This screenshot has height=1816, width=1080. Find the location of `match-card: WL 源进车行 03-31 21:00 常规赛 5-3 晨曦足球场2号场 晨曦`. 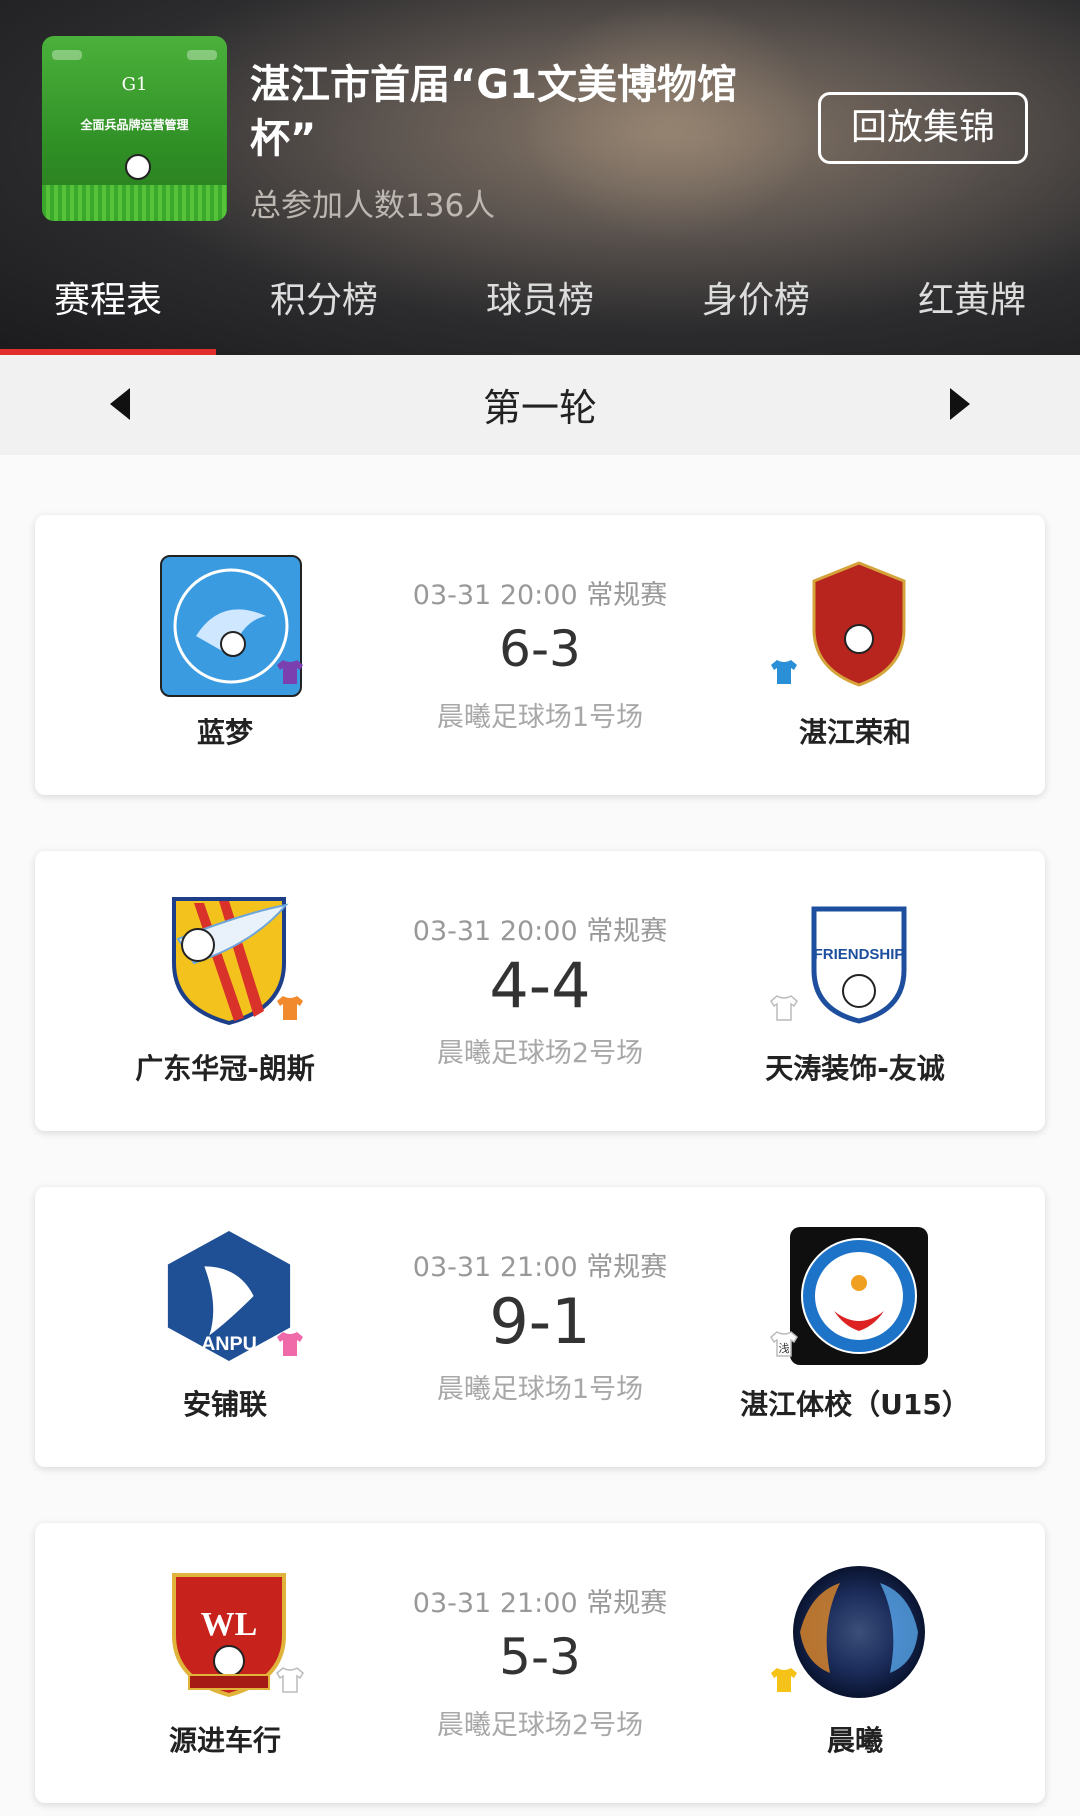

match-card: WL 源进车行 03-31 21:00 常规赛 5-3 晨曦足球场2号场 晨曦 is located at coordinates (540, 1663).